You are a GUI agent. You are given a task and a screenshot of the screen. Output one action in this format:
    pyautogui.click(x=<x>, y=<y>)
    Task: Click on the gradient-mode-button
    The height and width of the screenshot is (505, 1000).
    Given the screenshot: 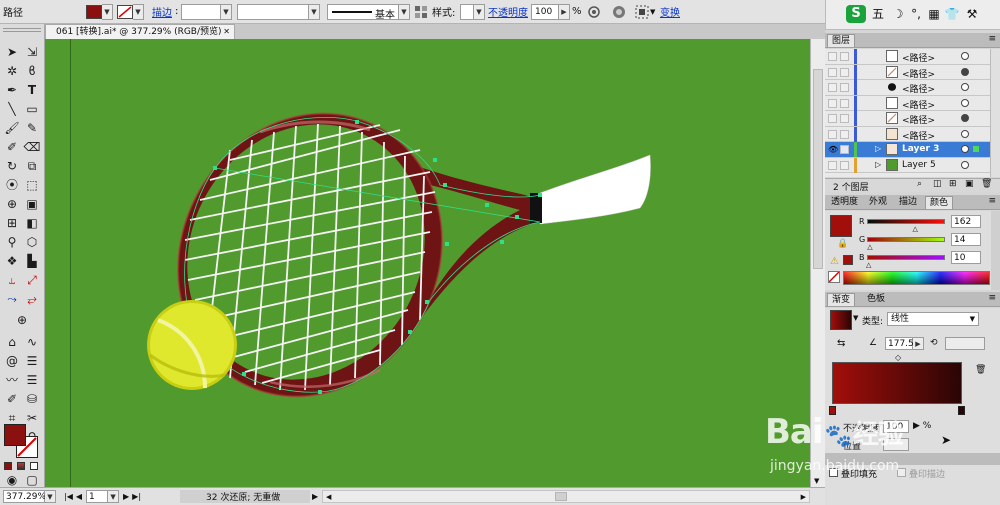 What is the action you would take?
    pyautogui.click(x=21, y=466)
    